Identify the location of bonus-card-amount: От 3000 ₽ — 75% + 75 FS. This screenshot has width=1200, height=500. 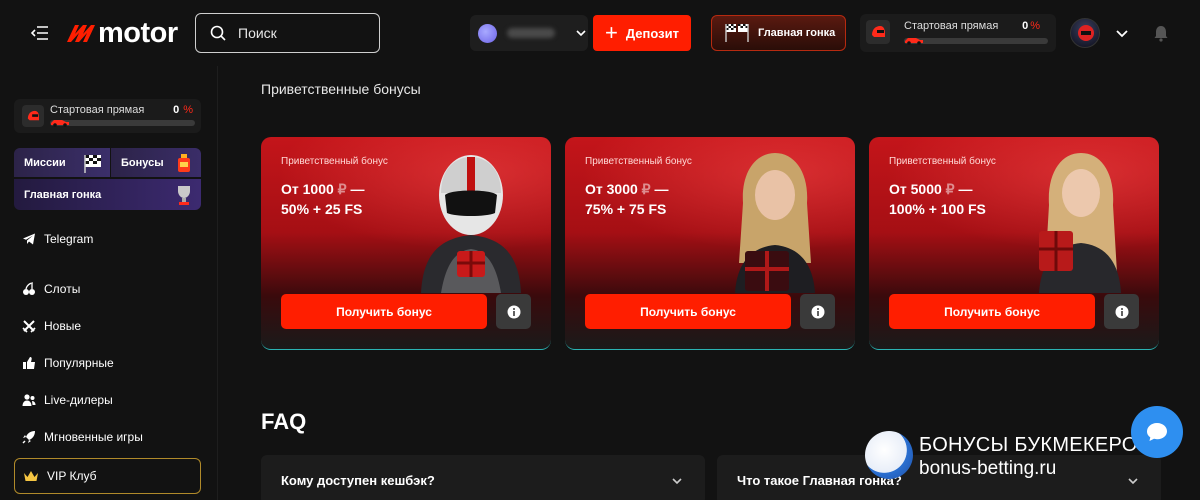
(627, 199).